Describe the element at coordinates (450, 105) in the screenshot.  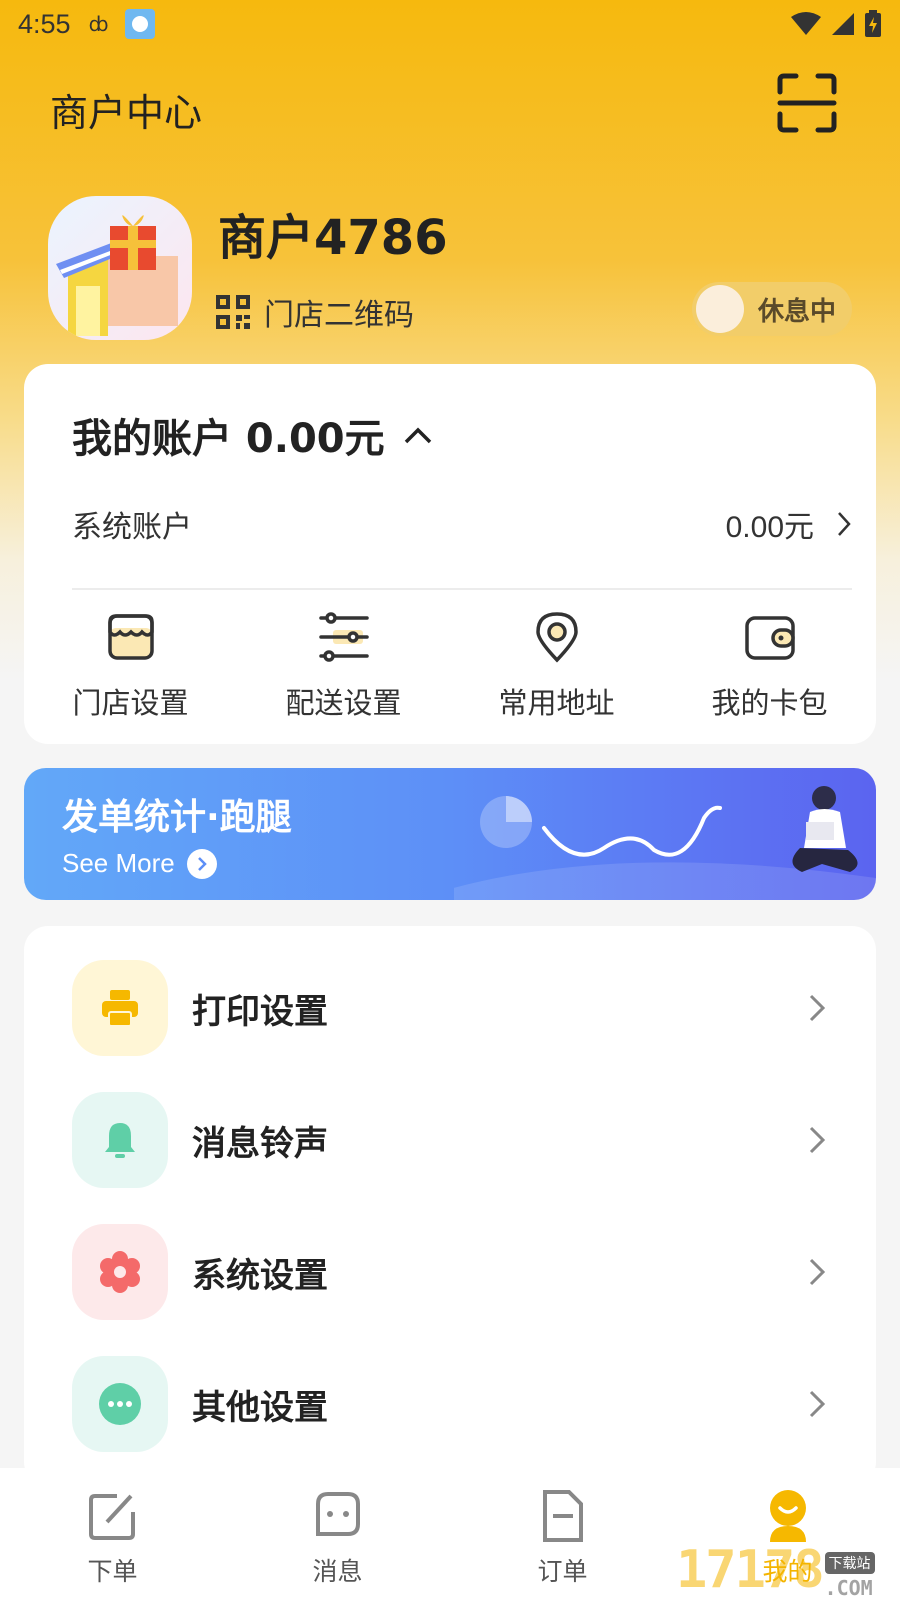
I see `top-bar: 商户中心` at that location.